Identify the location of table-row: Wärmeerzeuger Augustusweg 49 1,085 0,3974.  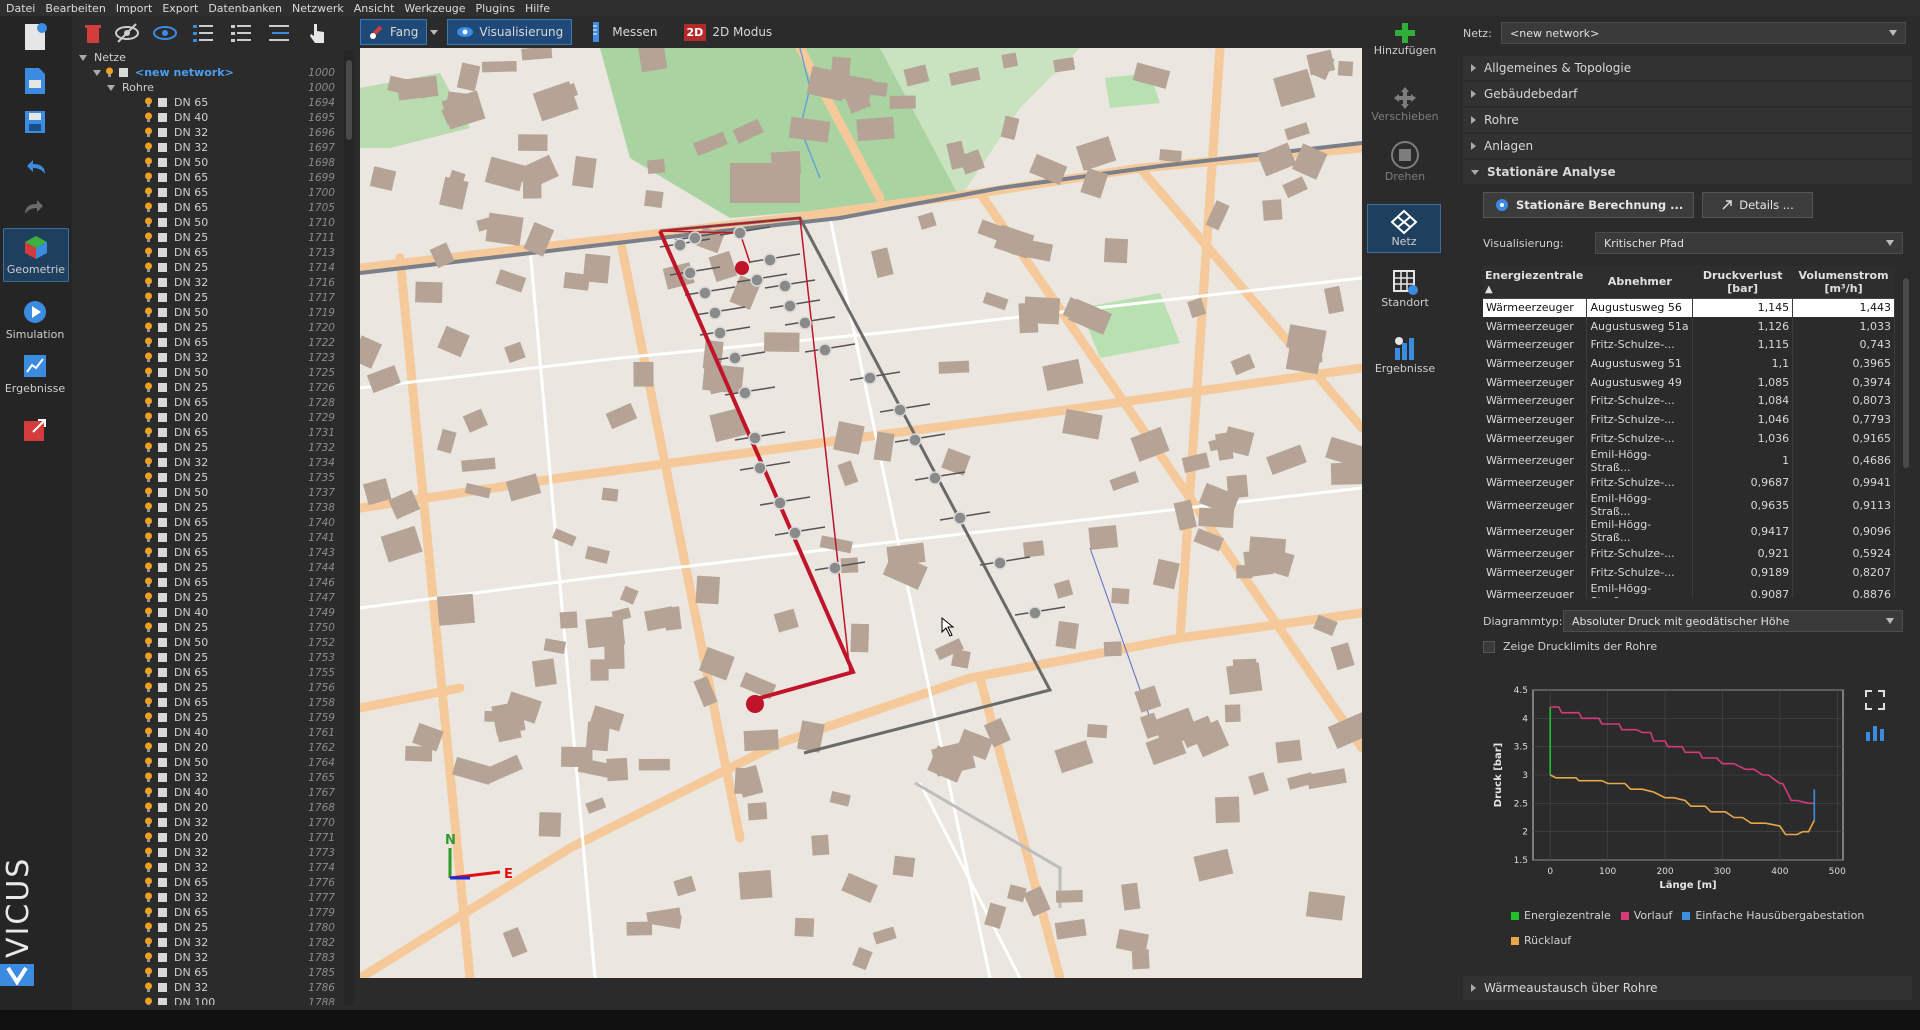
(1689, 382).